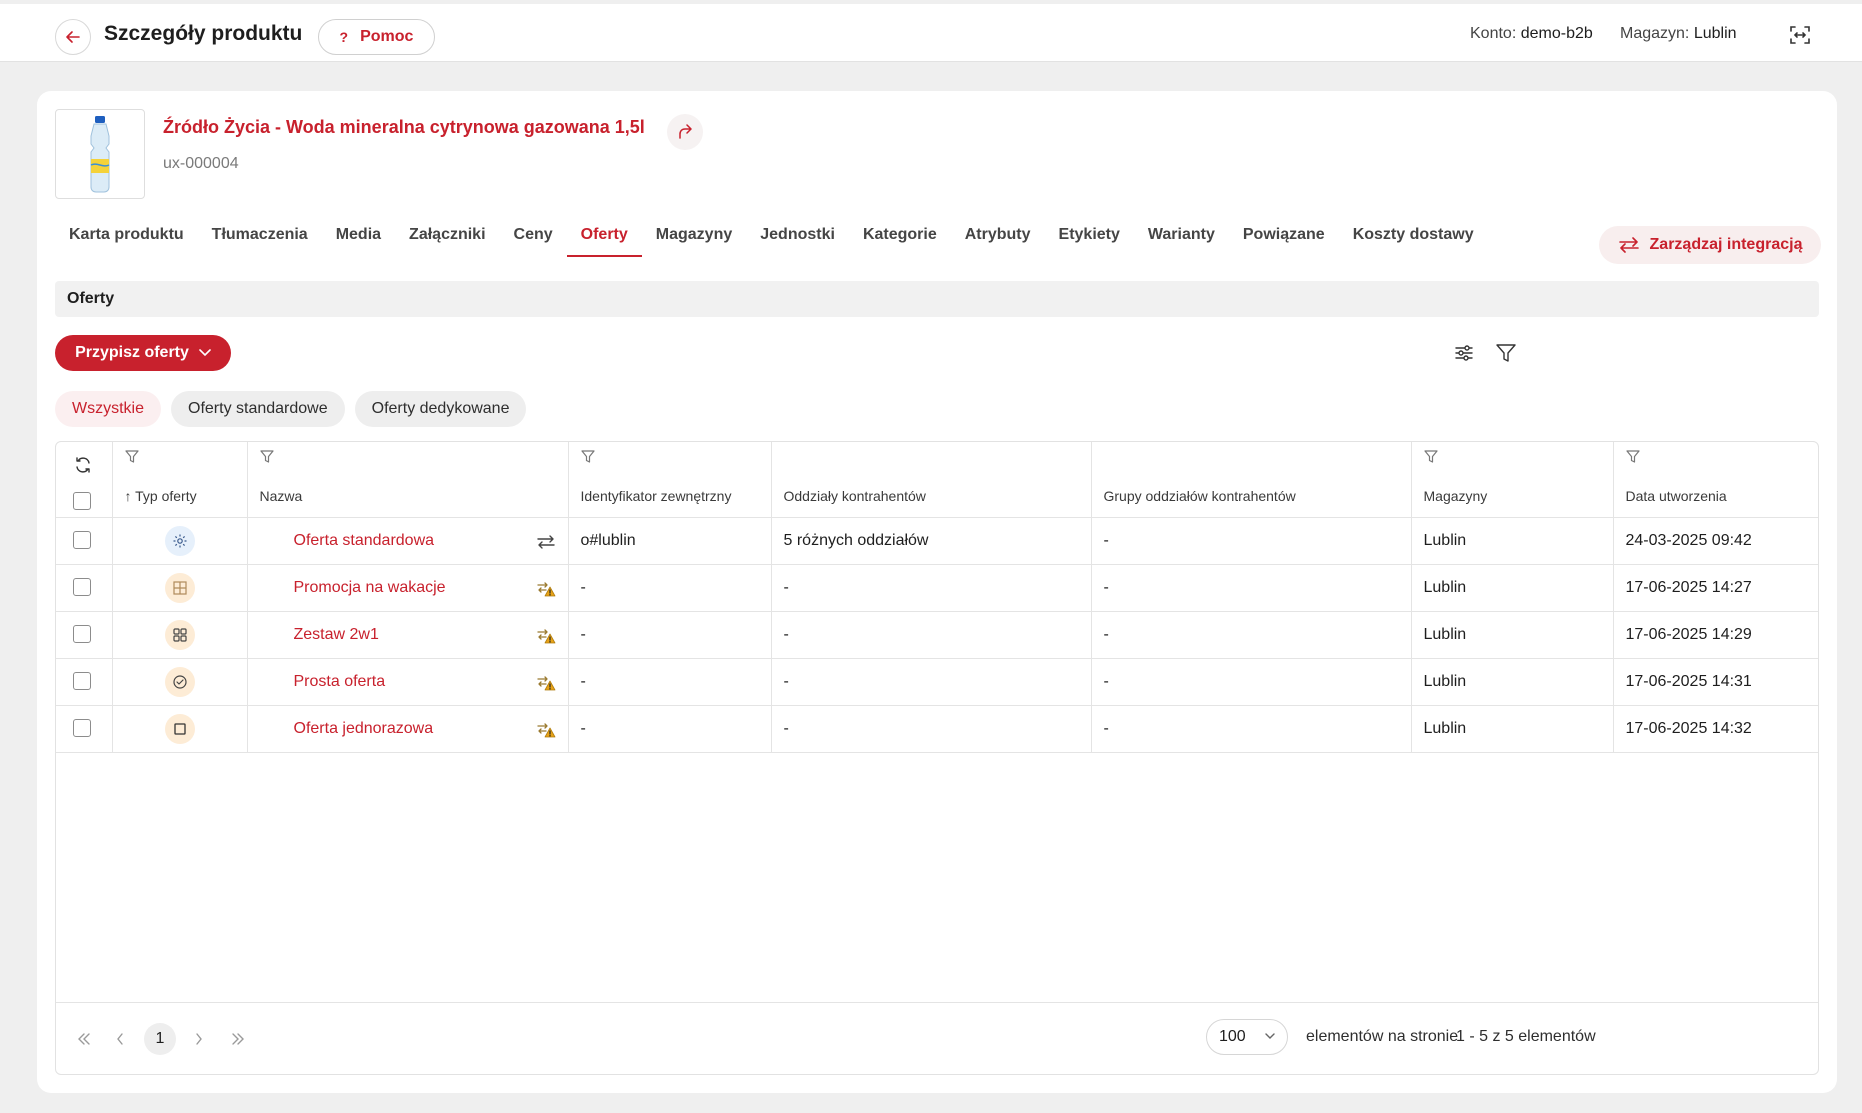  Describe the element at coordinates (160, 1039) in the screenshot. I see `page-number-current: 1` at that location.